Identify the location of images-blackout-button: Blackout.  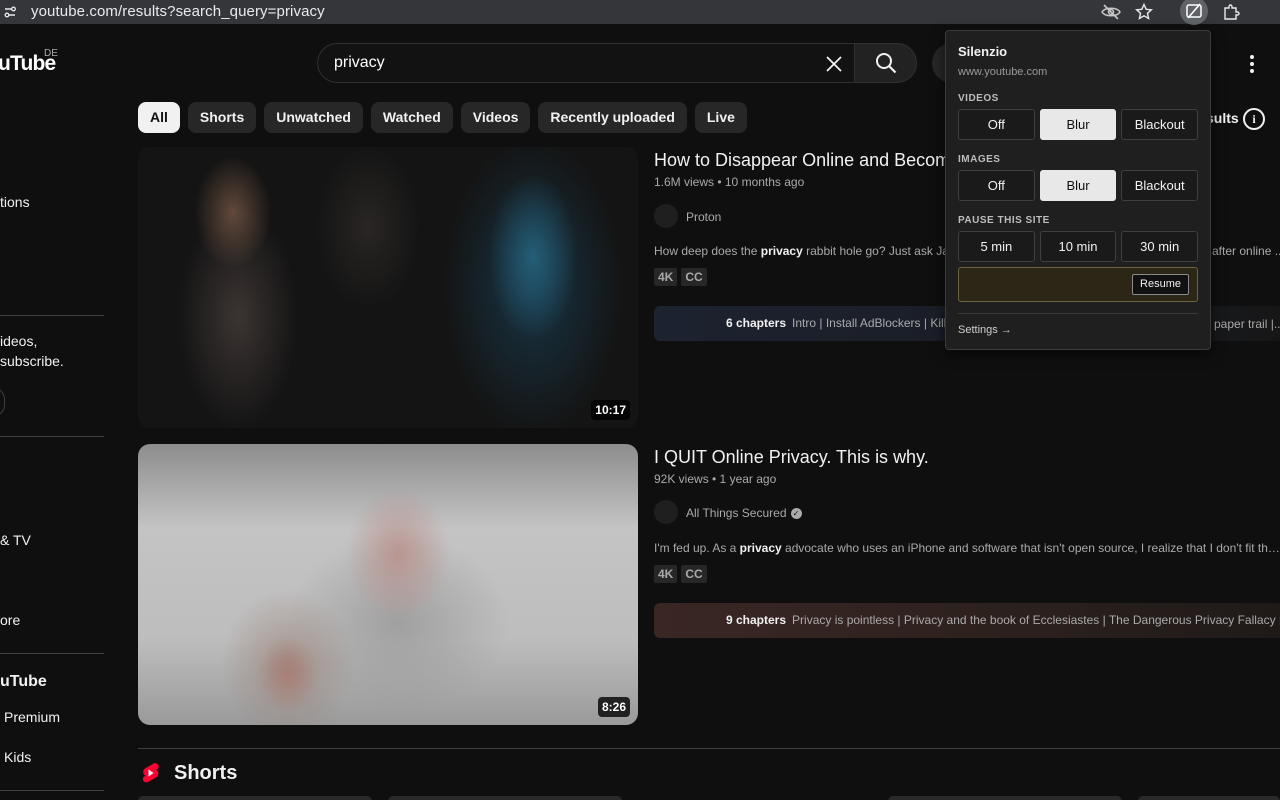
(1160, 185).